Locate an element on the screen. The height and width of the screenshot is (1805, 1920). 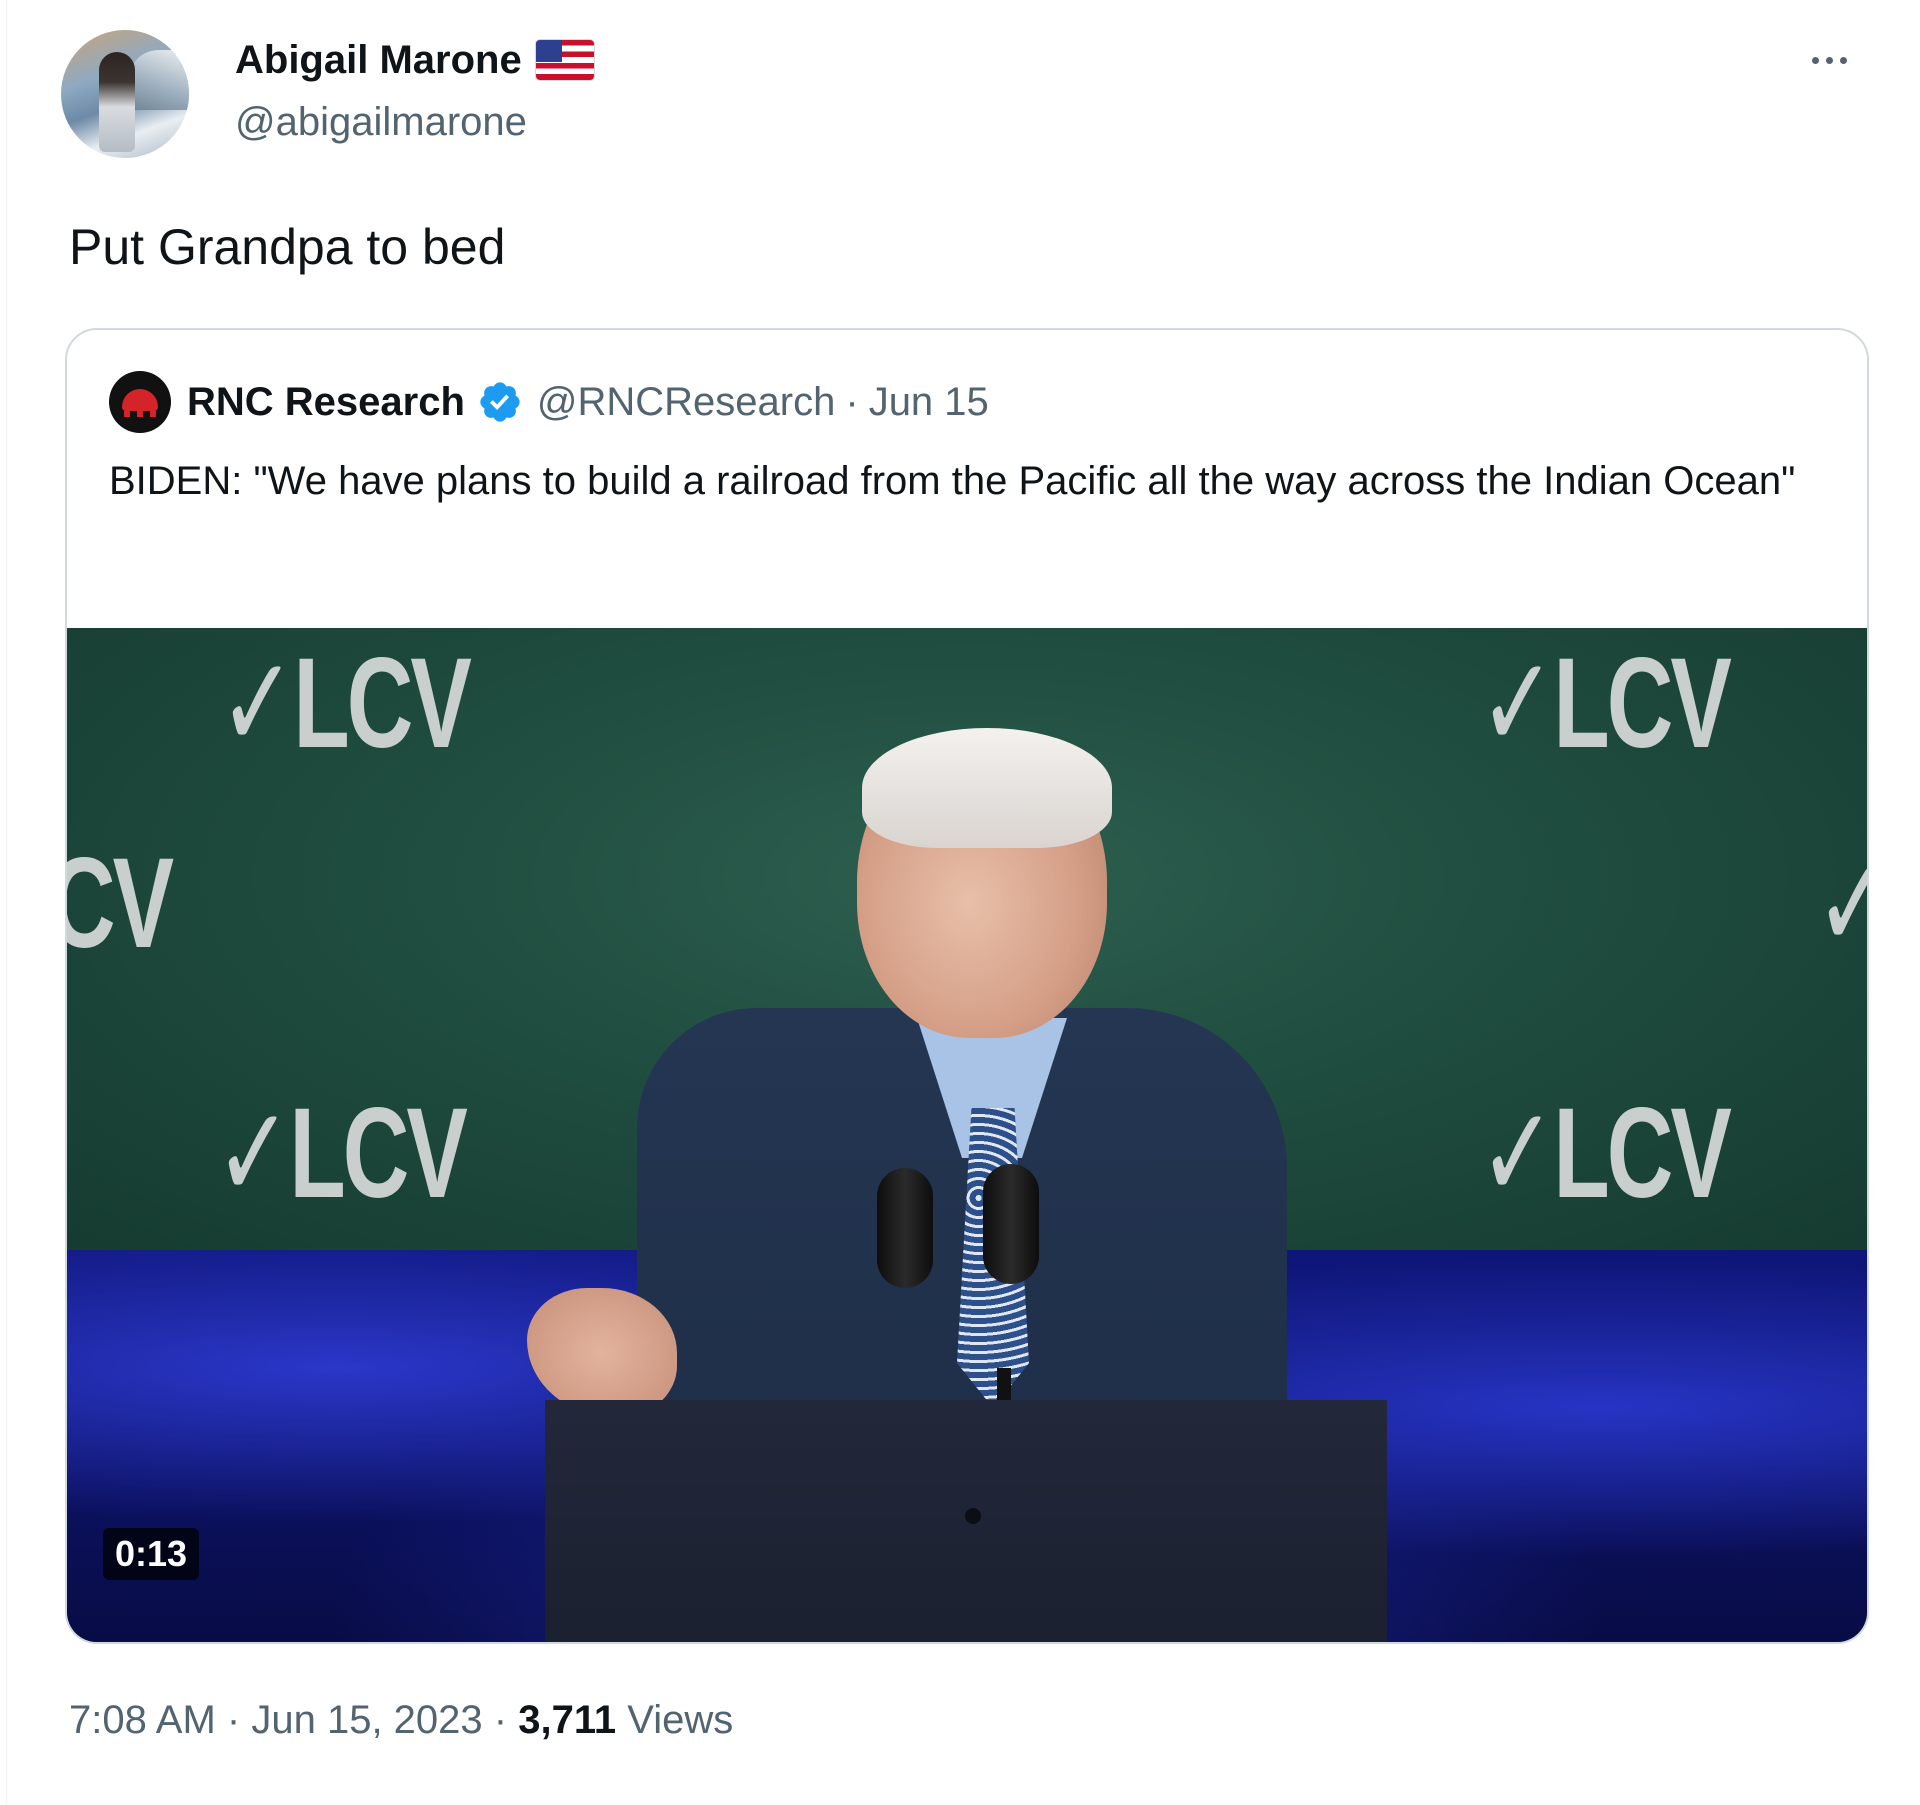
quoted-author-avatar is located at coordinates (140, 402).